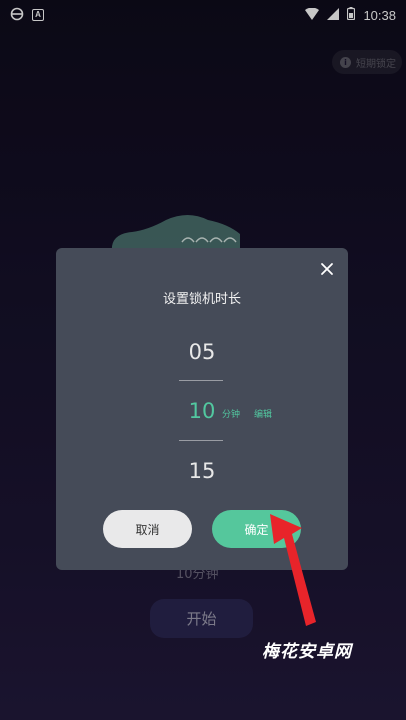 This screenshot has height=720, width=406. I want to click on annotation-arrow-icon, so click(292, 572).